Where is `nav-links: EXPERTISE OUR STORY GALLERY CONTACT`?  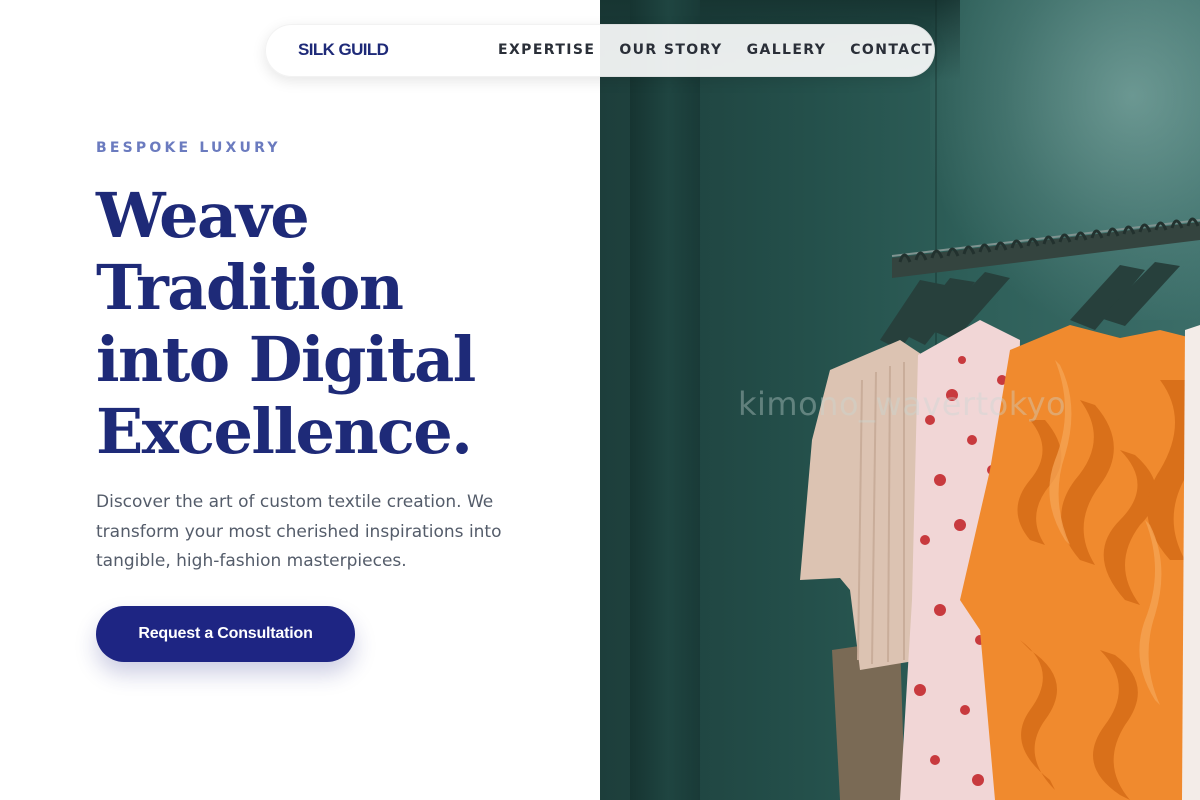
nav-links: EXPERTISE OUR STORY GALLERY CONTACT is located at coordinates (715, 50).